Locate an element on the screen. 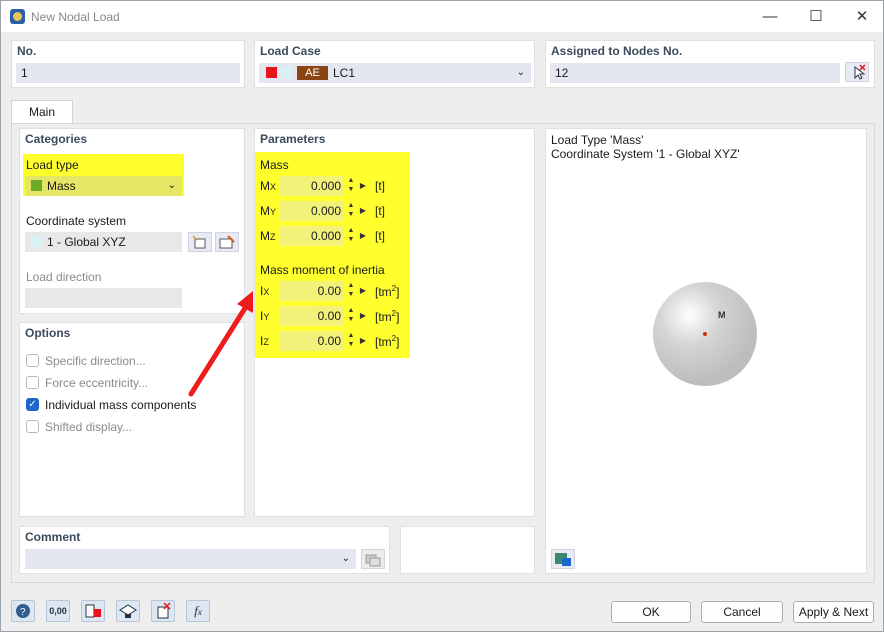 This screenshot has height=632, width=884. number-panel: No. 1 is located at coordinates (128, 64).